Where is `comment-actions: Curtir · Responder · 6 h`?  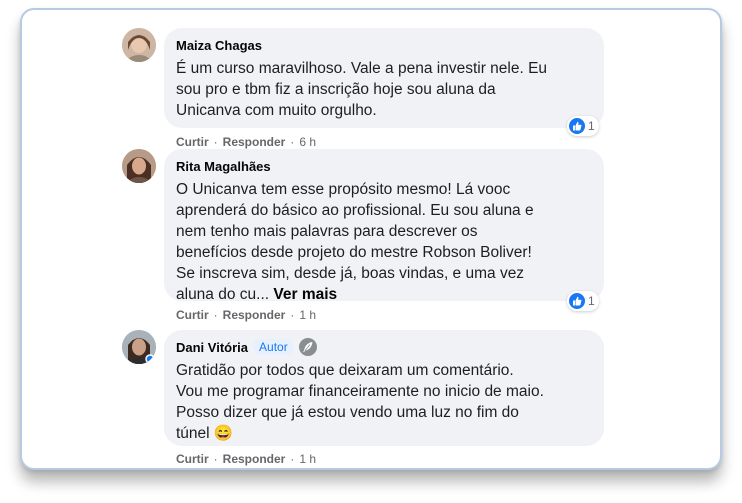 comment-actions: Curtir · Responder · 6 h is located at coordinates (246, 142).